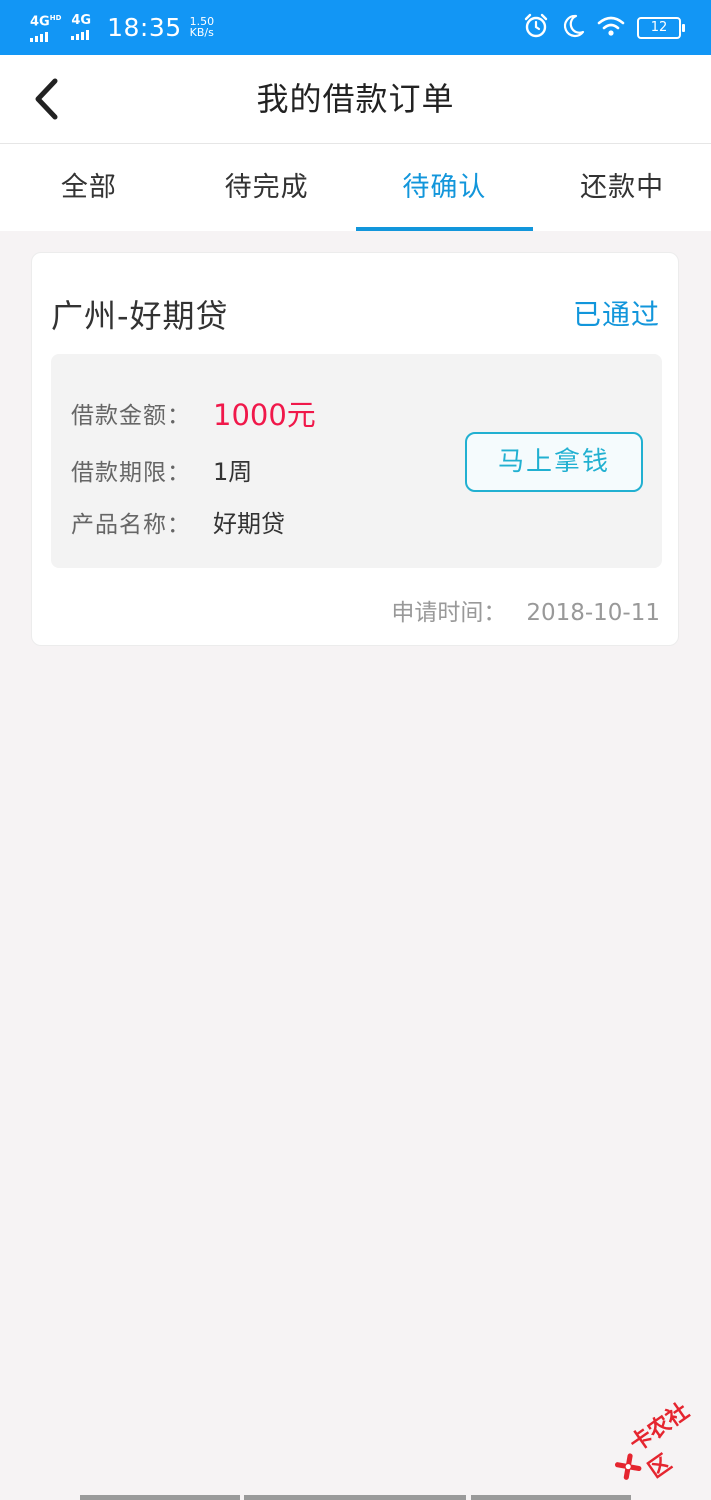 Image resolution: width=711 pixels, height=1500 pixels. What do you see at coordinates (55, 18) in the screenshot?
I see `signal-1-sup: HD` at bounding box center [55, 18].